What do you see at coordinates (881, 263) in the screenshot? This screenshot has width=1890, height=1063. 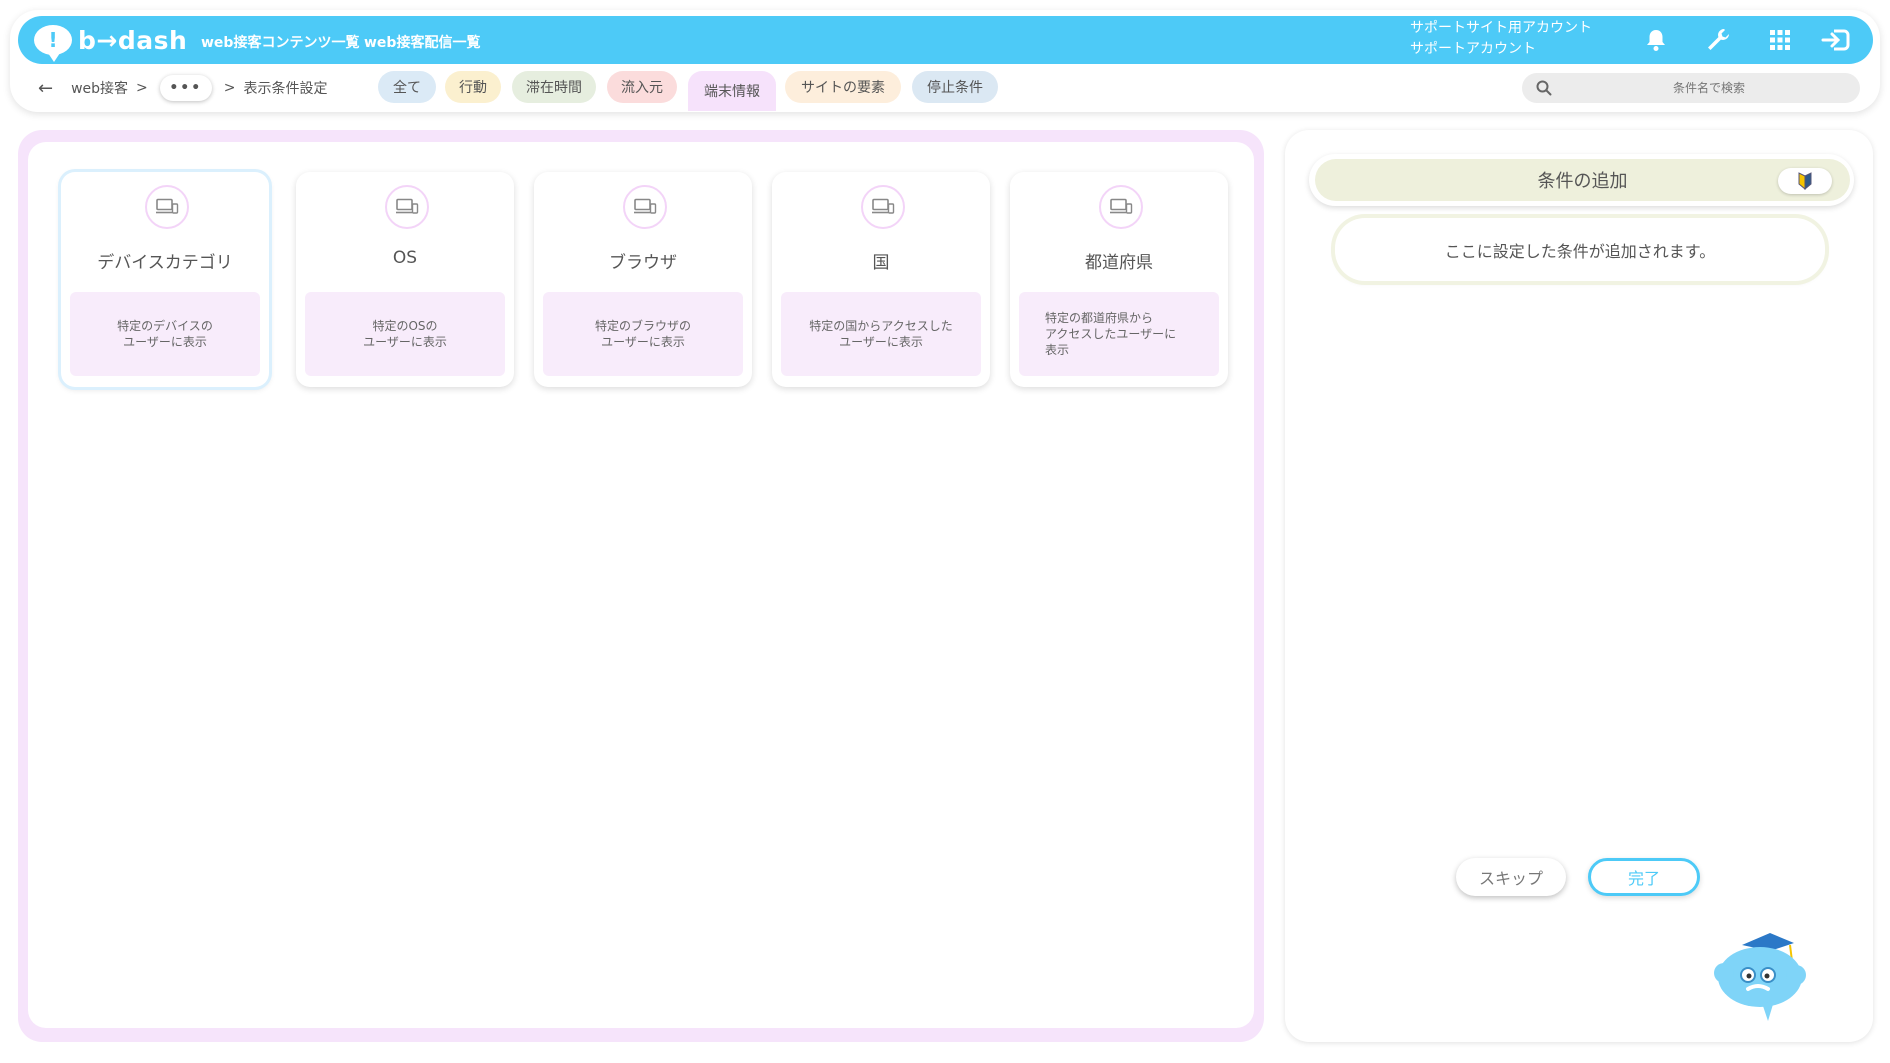 I see `card-title: 国` at bounding box center [881, 263].